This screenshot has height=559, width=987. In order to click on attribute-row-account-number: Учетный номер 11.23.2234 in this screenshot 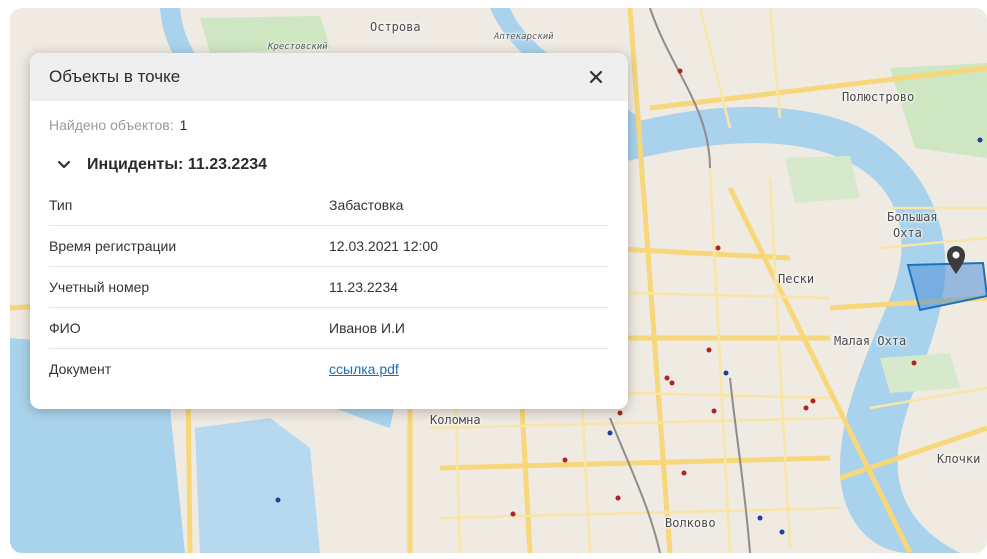, I will do `click(328, 287)`.